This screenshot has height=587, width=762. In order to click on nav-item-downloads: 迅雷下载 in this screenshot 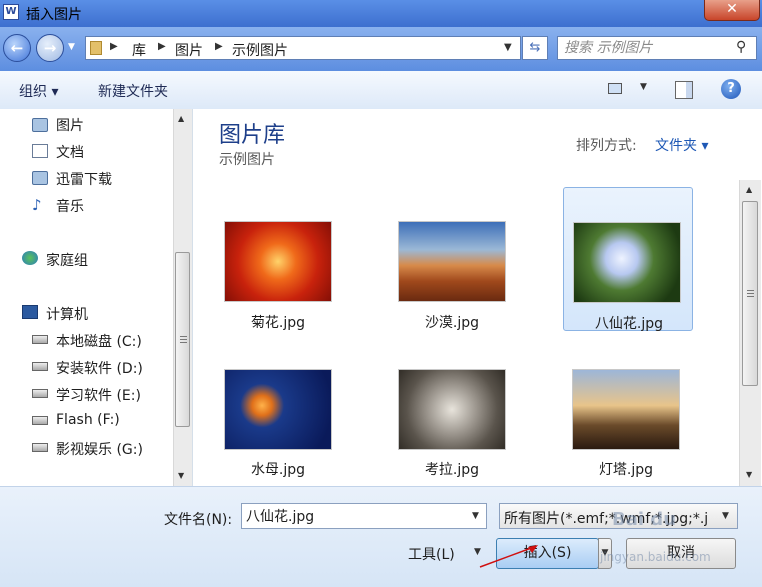, I will do `click(84, 179)`.